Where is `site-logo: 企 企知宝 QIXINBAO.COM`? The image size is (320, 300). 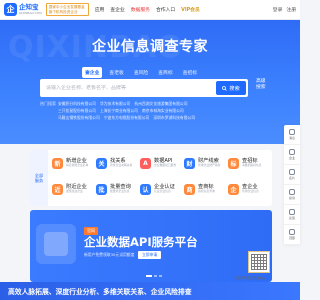
site-logo: 企 企知宝 QIXINBAO.COM is located at coordinates (23, 9).